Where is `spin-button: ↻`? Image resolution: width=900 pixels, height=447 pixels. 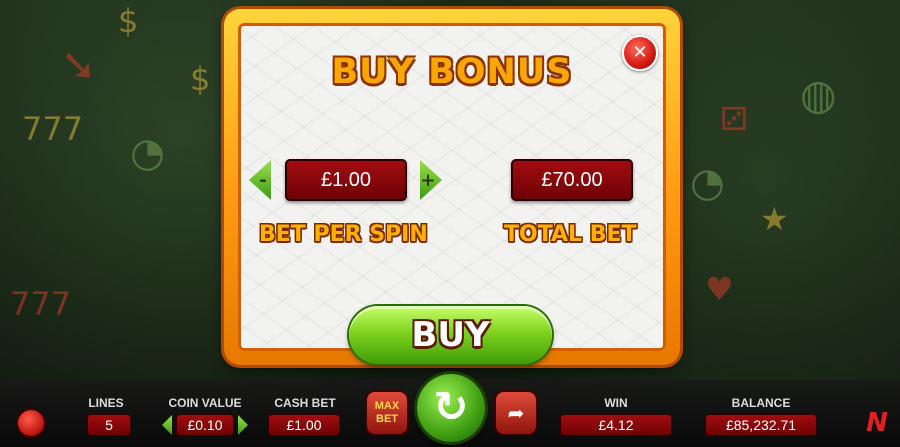
spin-button: ↻ is located at coordinates (451, 408).